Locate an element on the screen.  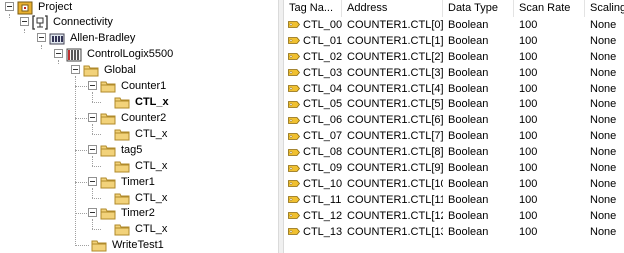
tree-item-counter1-ctl: CTL_x is located at coordinates (142, 102).